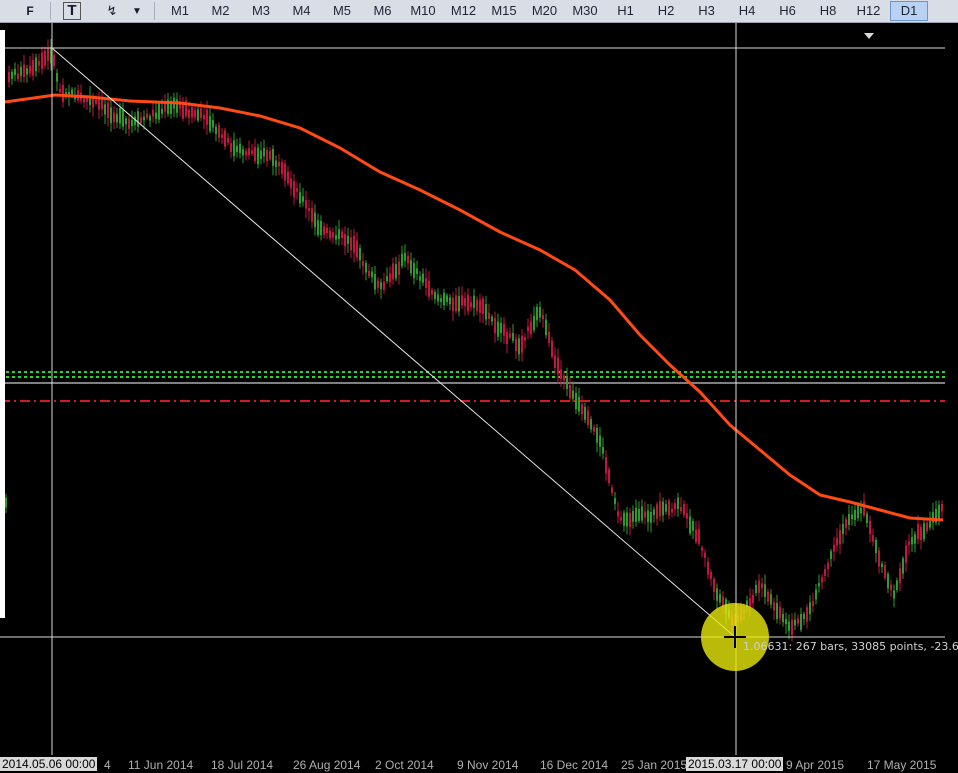 This screenshot has height=773, width=958. I want to click on timeframe-h6: H6, so click(788, 11).